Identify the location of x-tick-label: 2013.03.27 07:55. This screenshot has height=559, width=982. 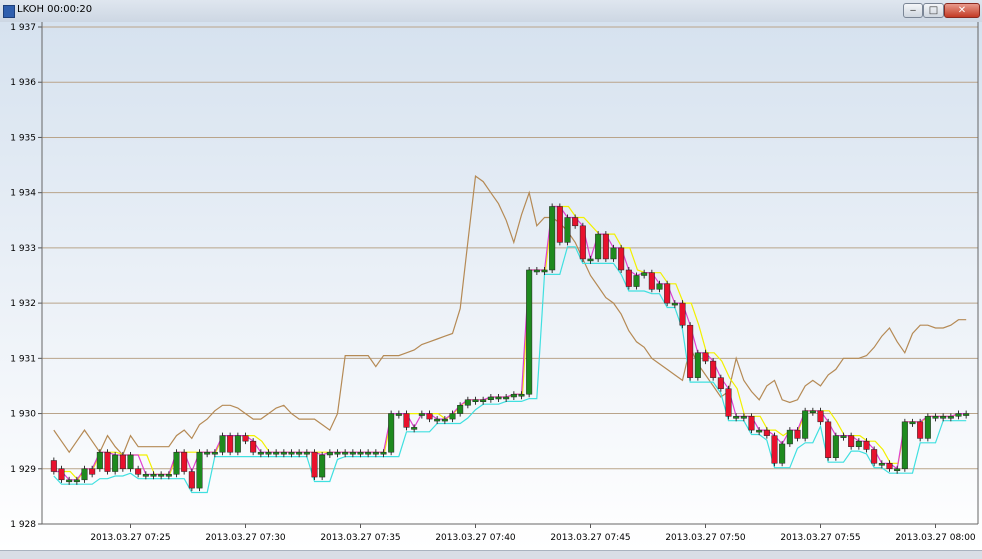
(820, 538).